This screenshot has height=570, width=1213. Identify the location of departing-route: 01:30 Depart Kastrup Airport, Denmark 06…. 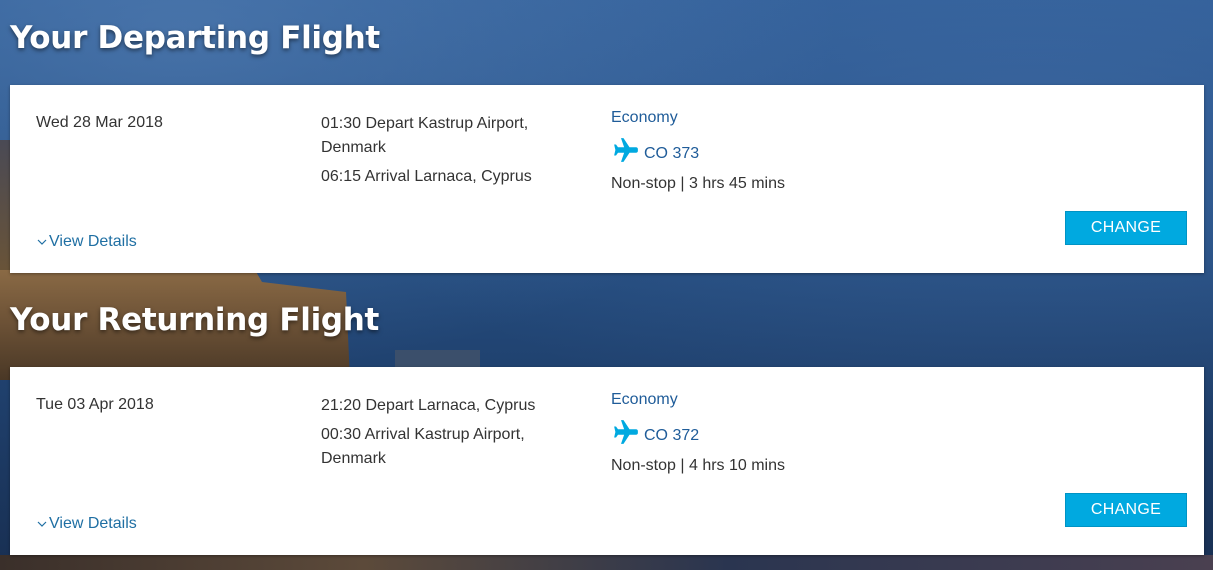
(453, 150).